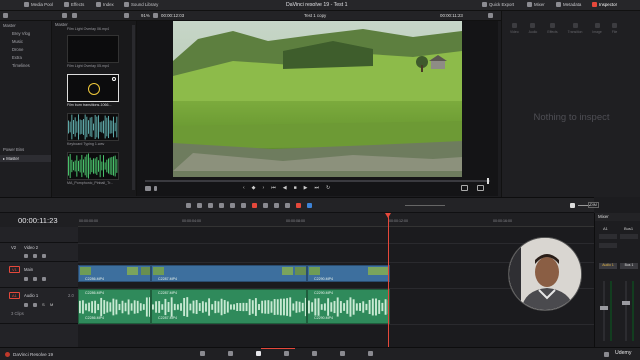 This screenshot has width=640, height=360. Describe the element at coordinates (604, 308) in the screenshot. I see `channel-fader` at that location.